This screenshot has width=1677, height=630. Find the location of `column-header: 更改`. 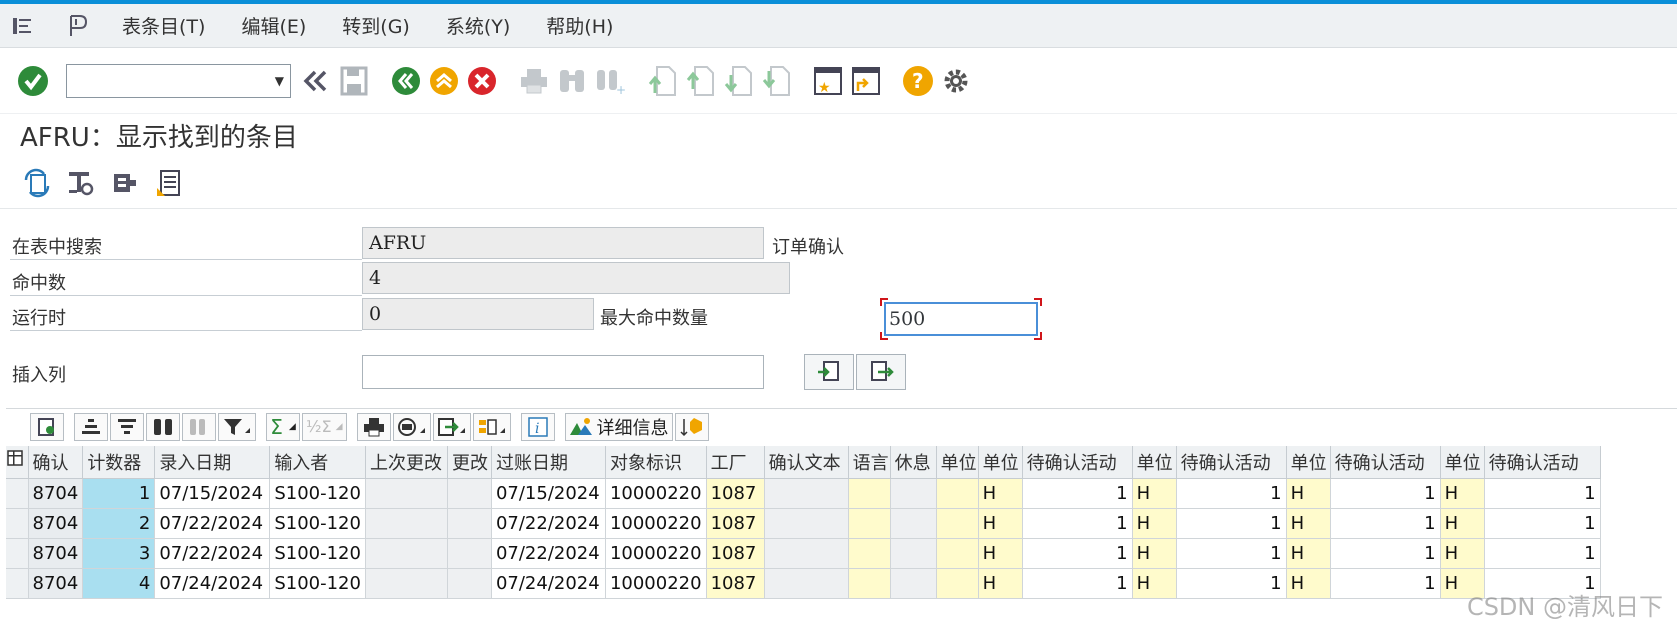

column-header: 更改 is located at coordinates (469, 462).